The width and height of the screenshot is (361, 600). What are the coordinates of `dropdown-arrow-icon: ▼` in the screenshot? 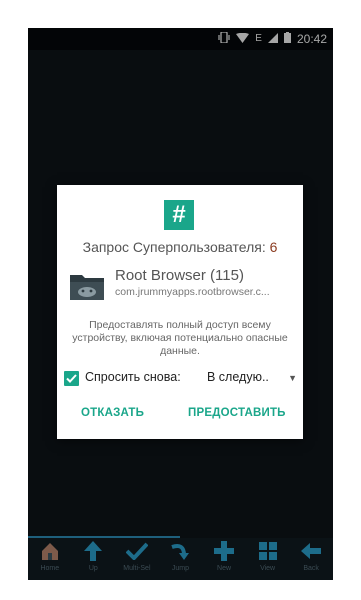 It's located at (292, 378).